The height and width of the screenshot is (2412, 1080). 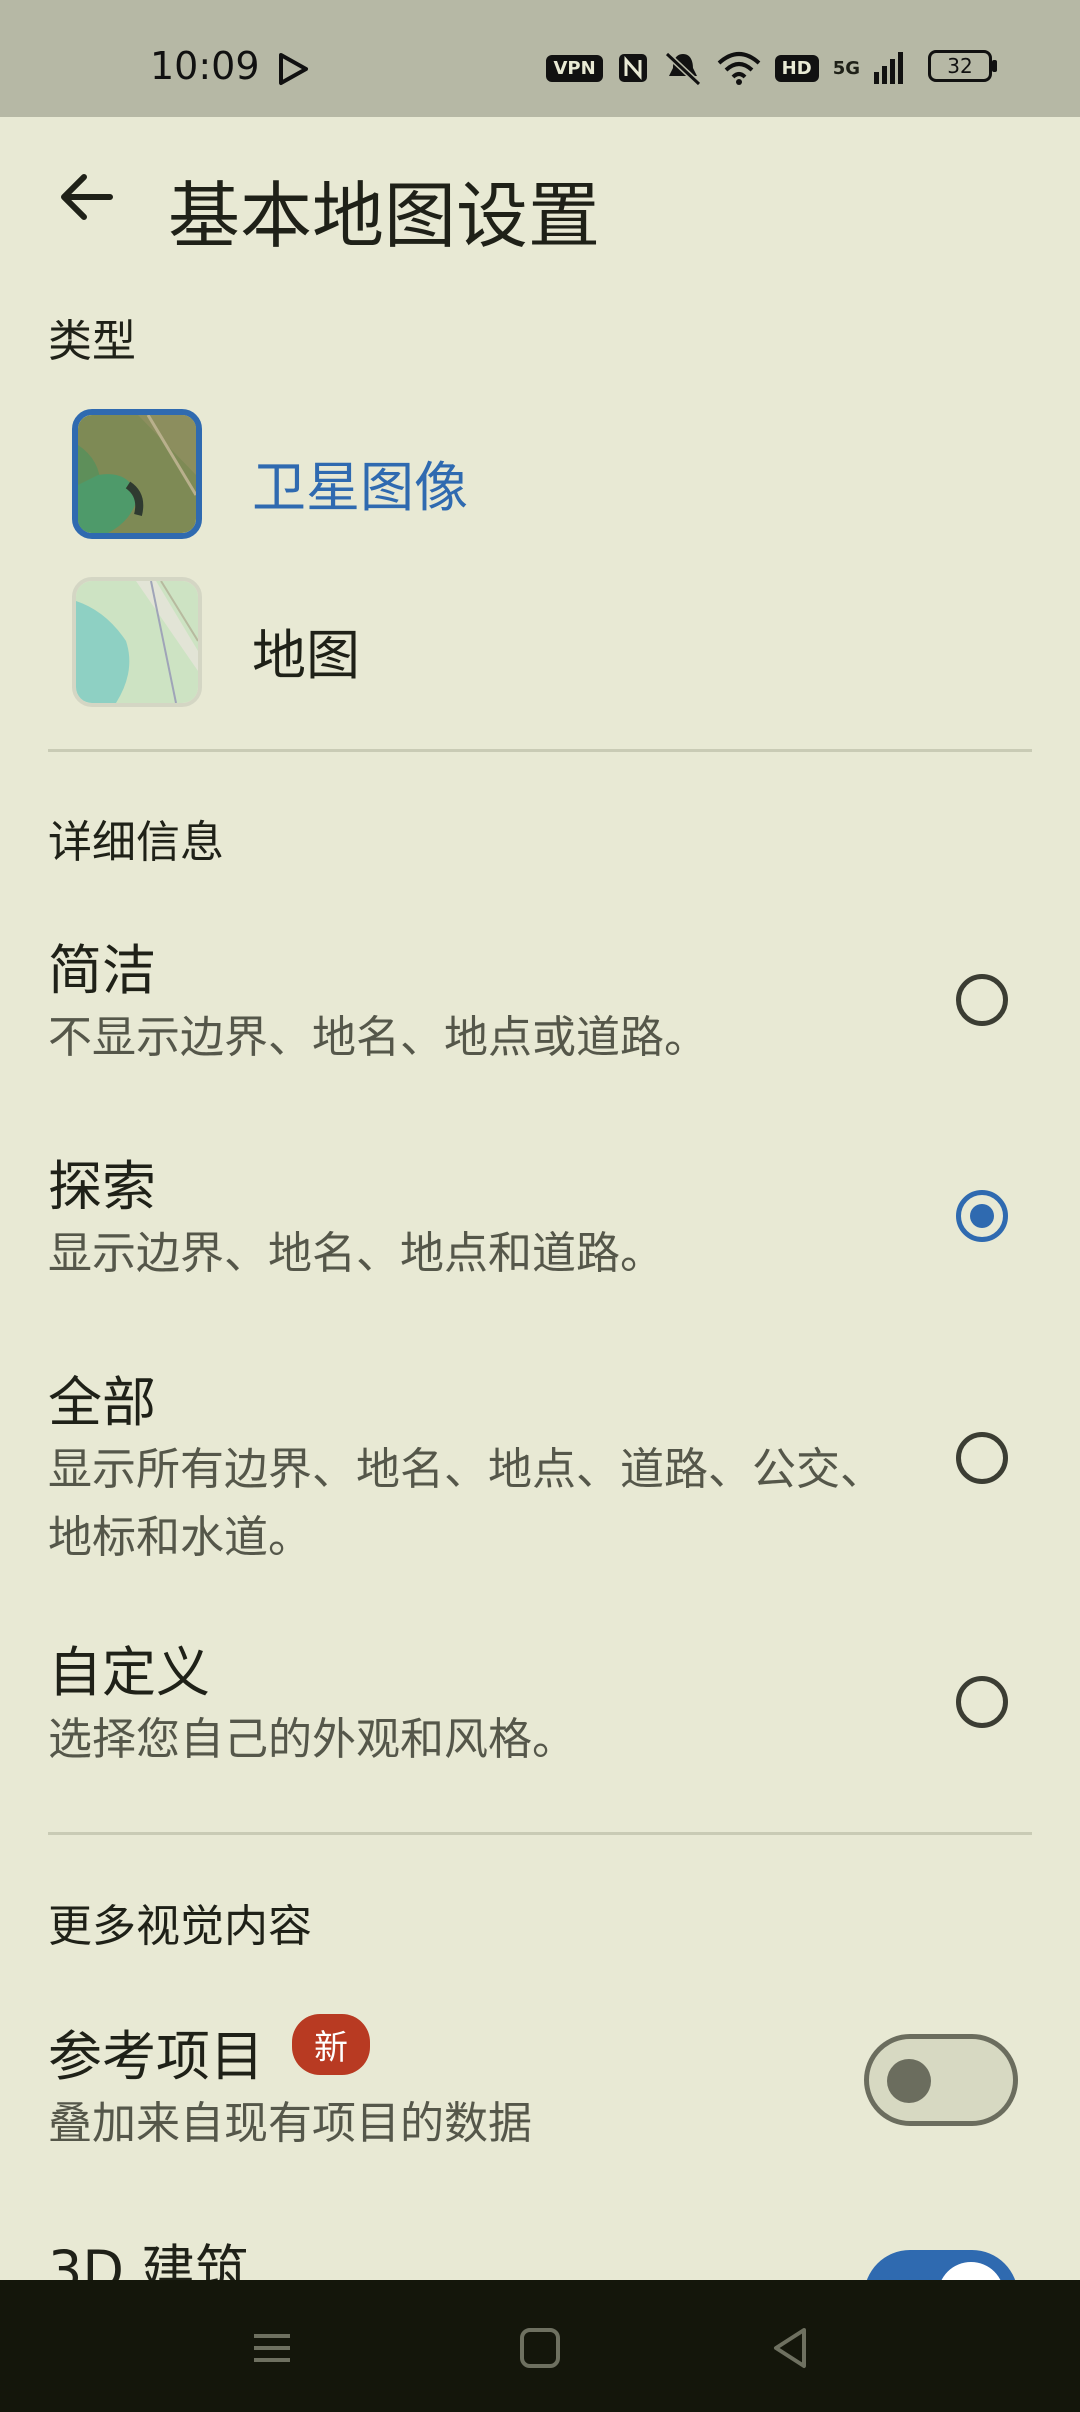 I want to click on option-title: 简洁, so click(x=102, y=970).